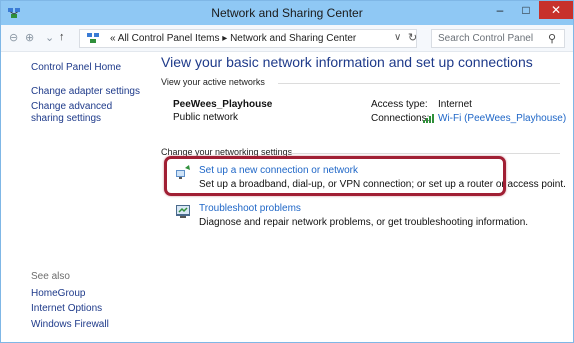 This screenshot has width=574, height=343. I want to click on change-advanced-sharing-link: Change advanced sharing settings, so click(86, 113).